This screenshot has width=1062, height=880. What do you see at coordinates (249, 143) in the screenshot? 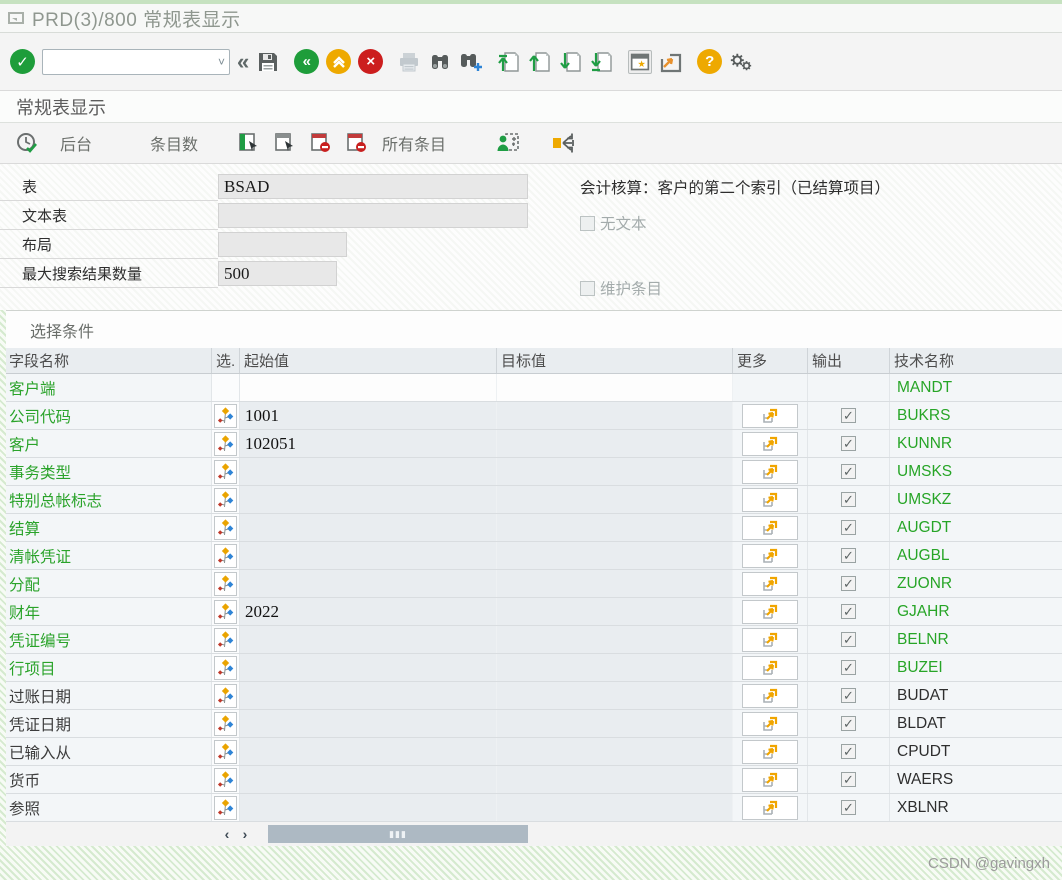
I see `select-block-icon` at bounding box center [249, 143].